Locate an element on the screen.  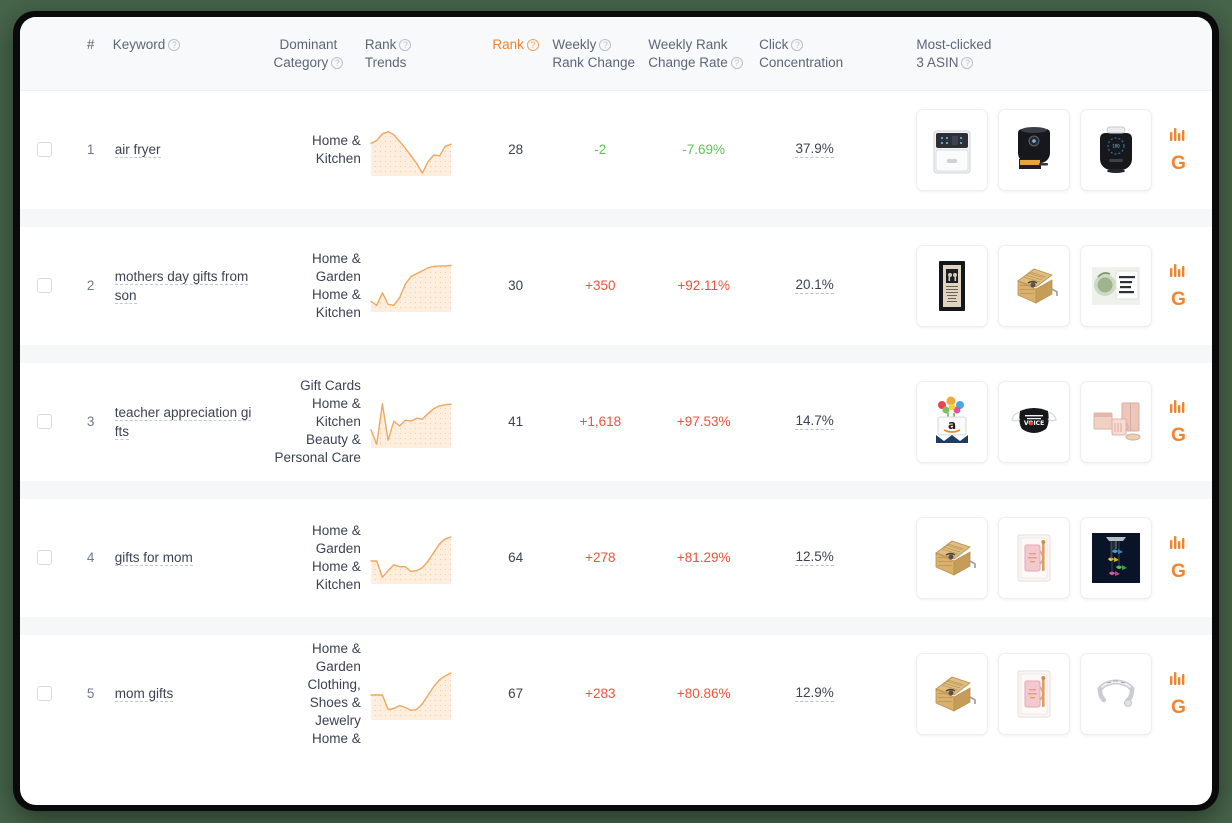
header-click-concentration: Click? Concentration is located at coordinates (815, 54).